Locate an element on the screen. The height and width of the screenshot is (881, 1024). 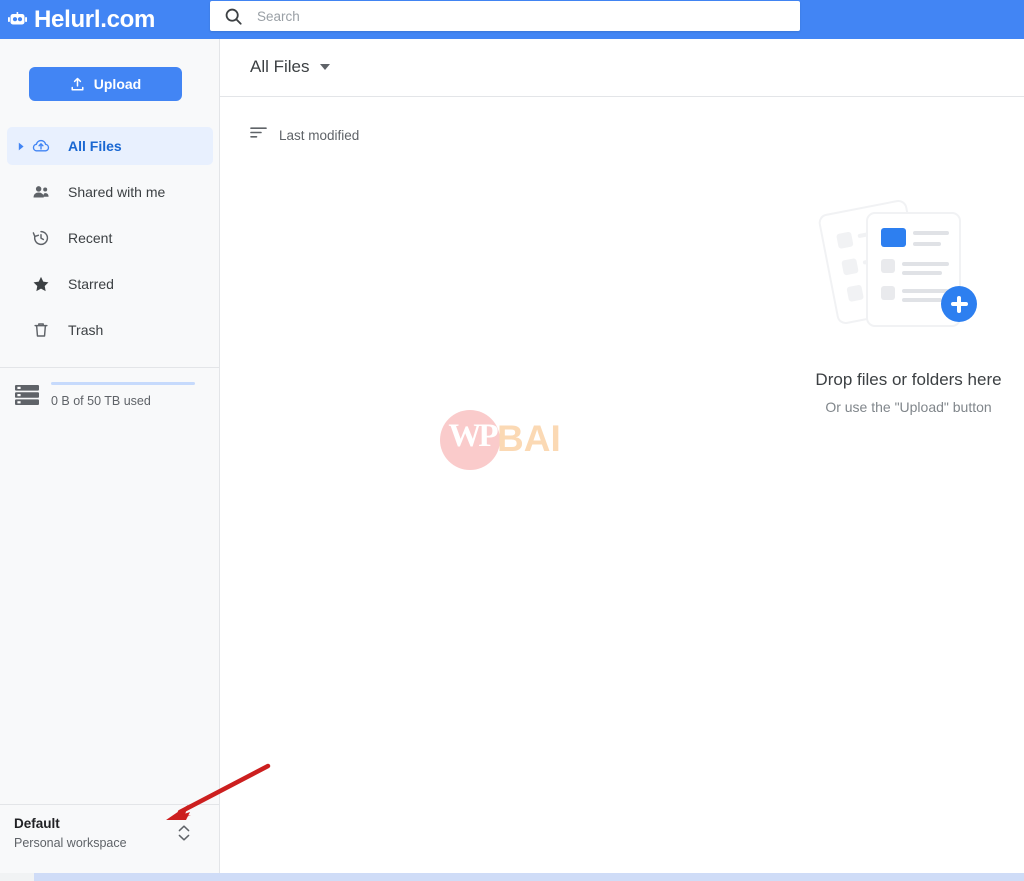
breadcrumb-label: All Files is located at coordinates (280, 66).